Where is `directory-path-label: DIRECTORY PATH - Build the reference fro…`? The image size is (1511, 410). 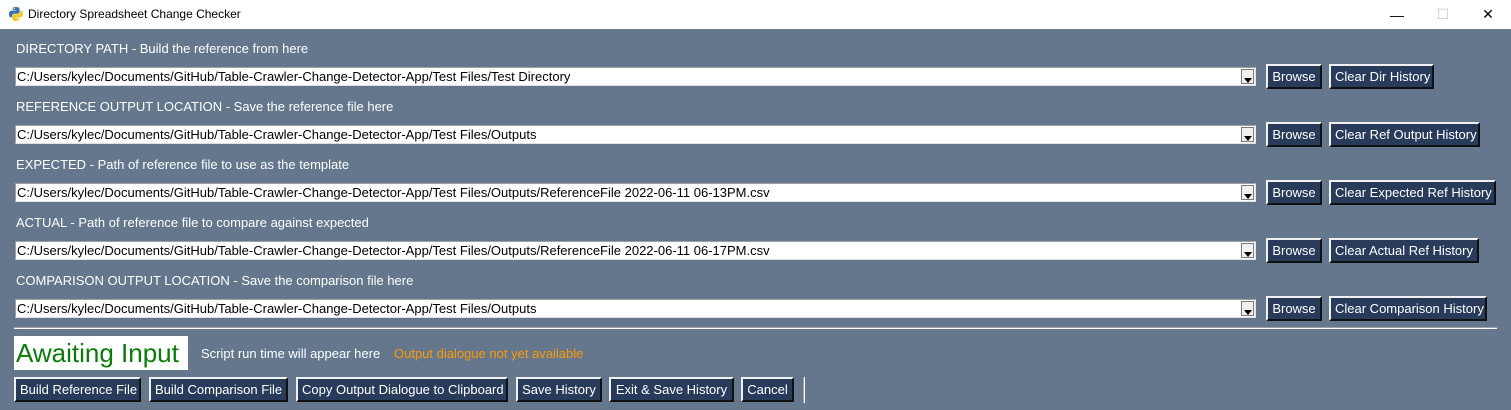 directory-path-label: DIRECTORY PATH - Build the reference fro… is located at coordinates (162, 48).